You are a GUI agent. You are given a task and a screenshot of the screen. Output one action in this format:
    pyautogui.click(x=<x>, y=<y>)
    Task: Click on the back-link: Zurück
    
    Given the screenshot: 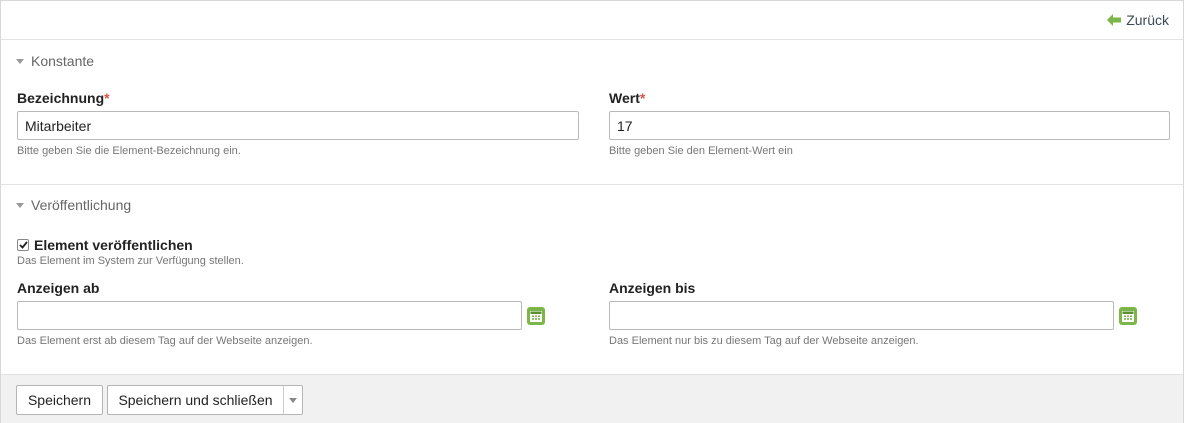 What is the action you would take?
    pyautogui.click(x=1138, y=20)
    